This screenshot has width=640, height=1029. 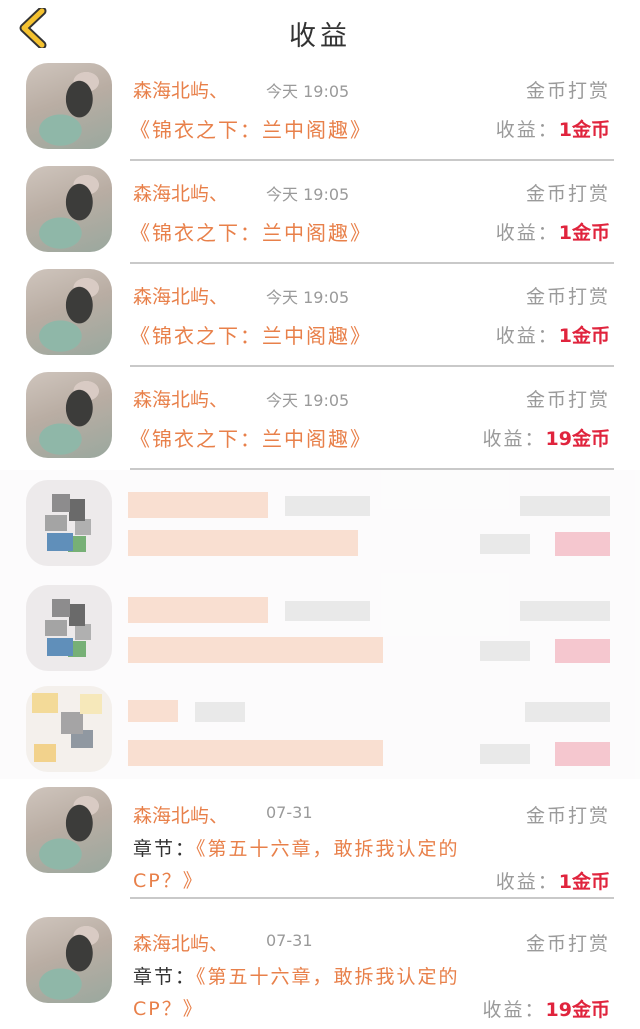 What do you see at coordinates (320, 36) in the screenshot?
I see `page-title: 收益` at bounding box center [320, 36].